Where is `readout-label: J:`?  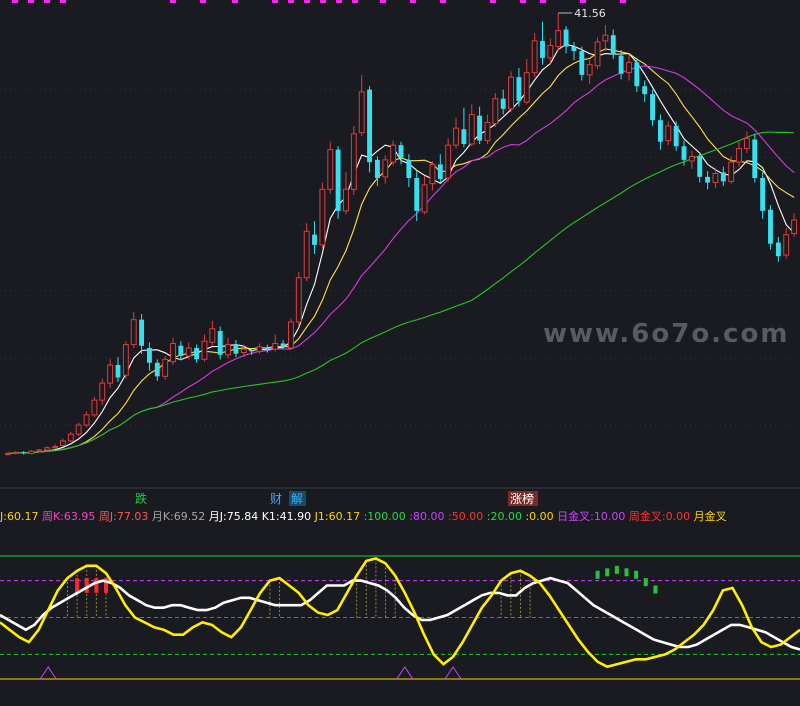
readout-label: J: is located at coordinates (3, 516).